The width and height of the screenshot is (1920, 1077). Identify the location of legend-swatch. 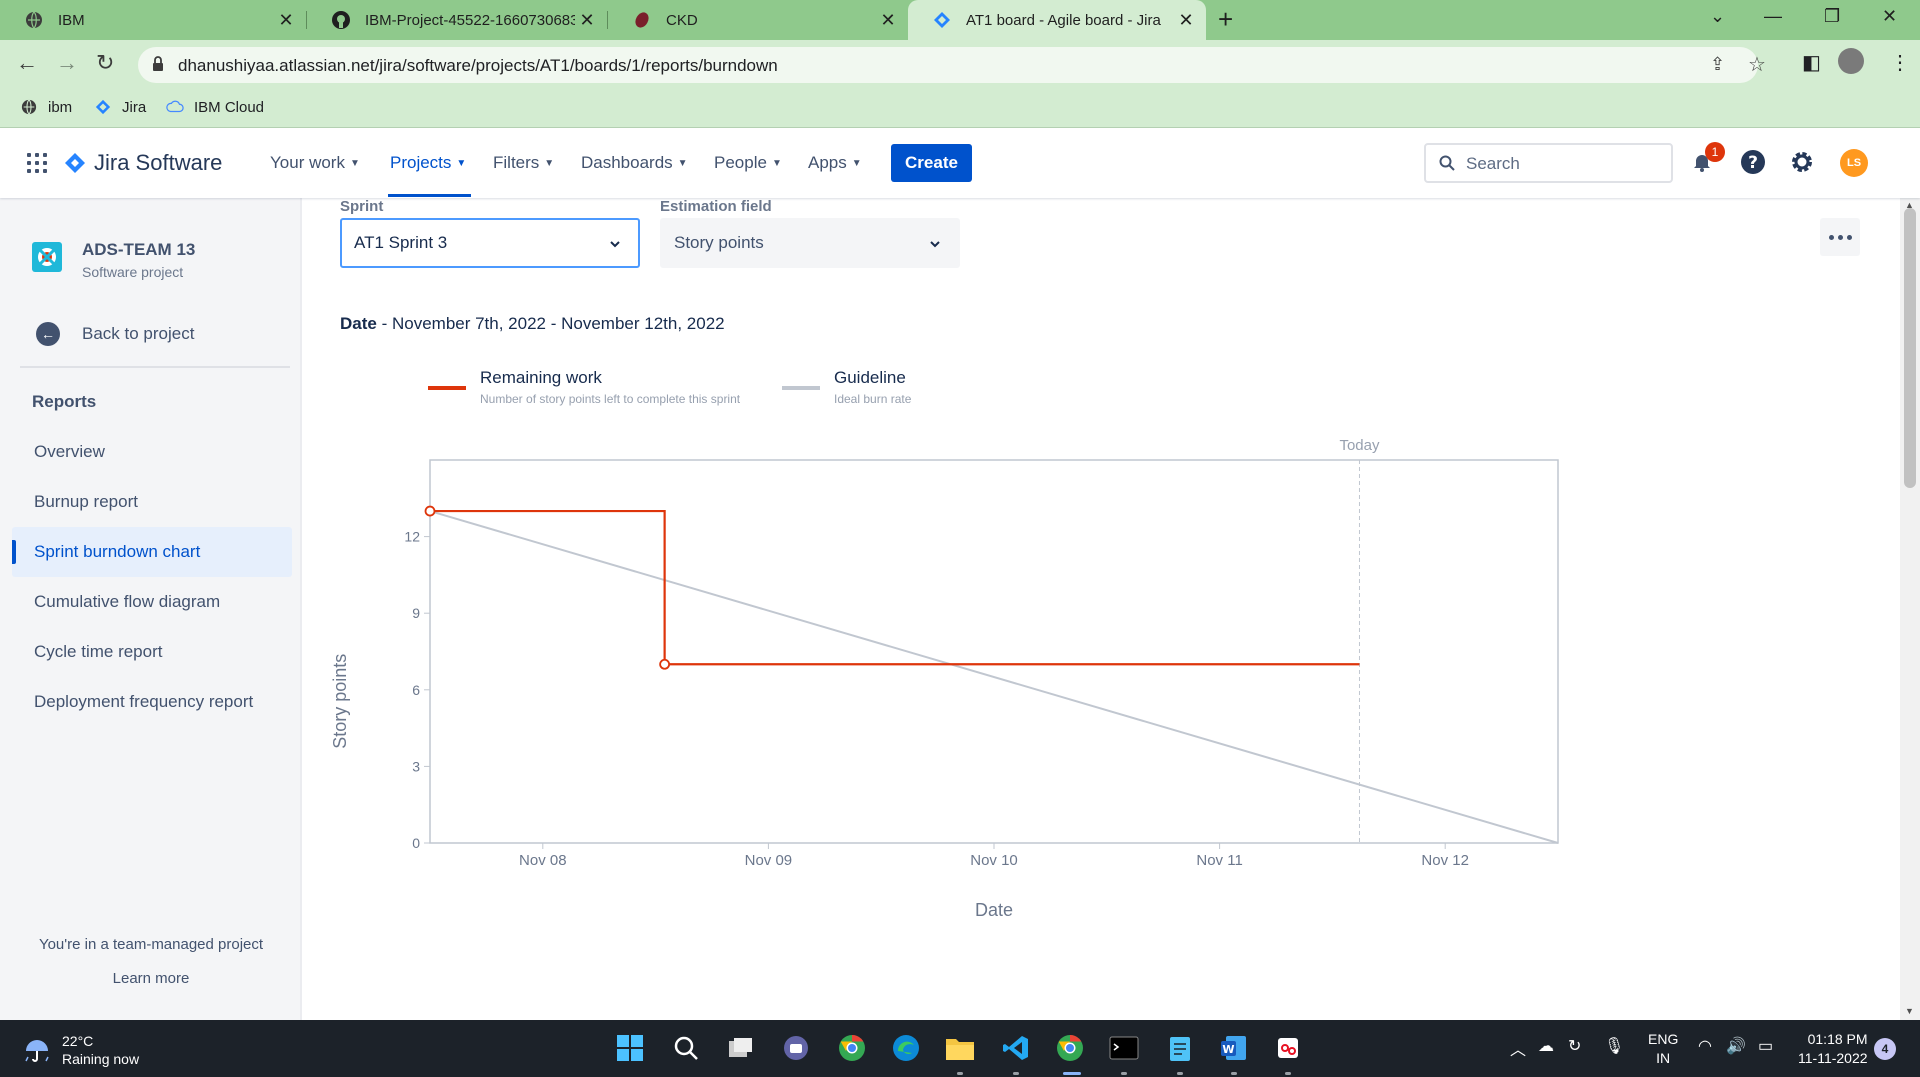
(447, 388).